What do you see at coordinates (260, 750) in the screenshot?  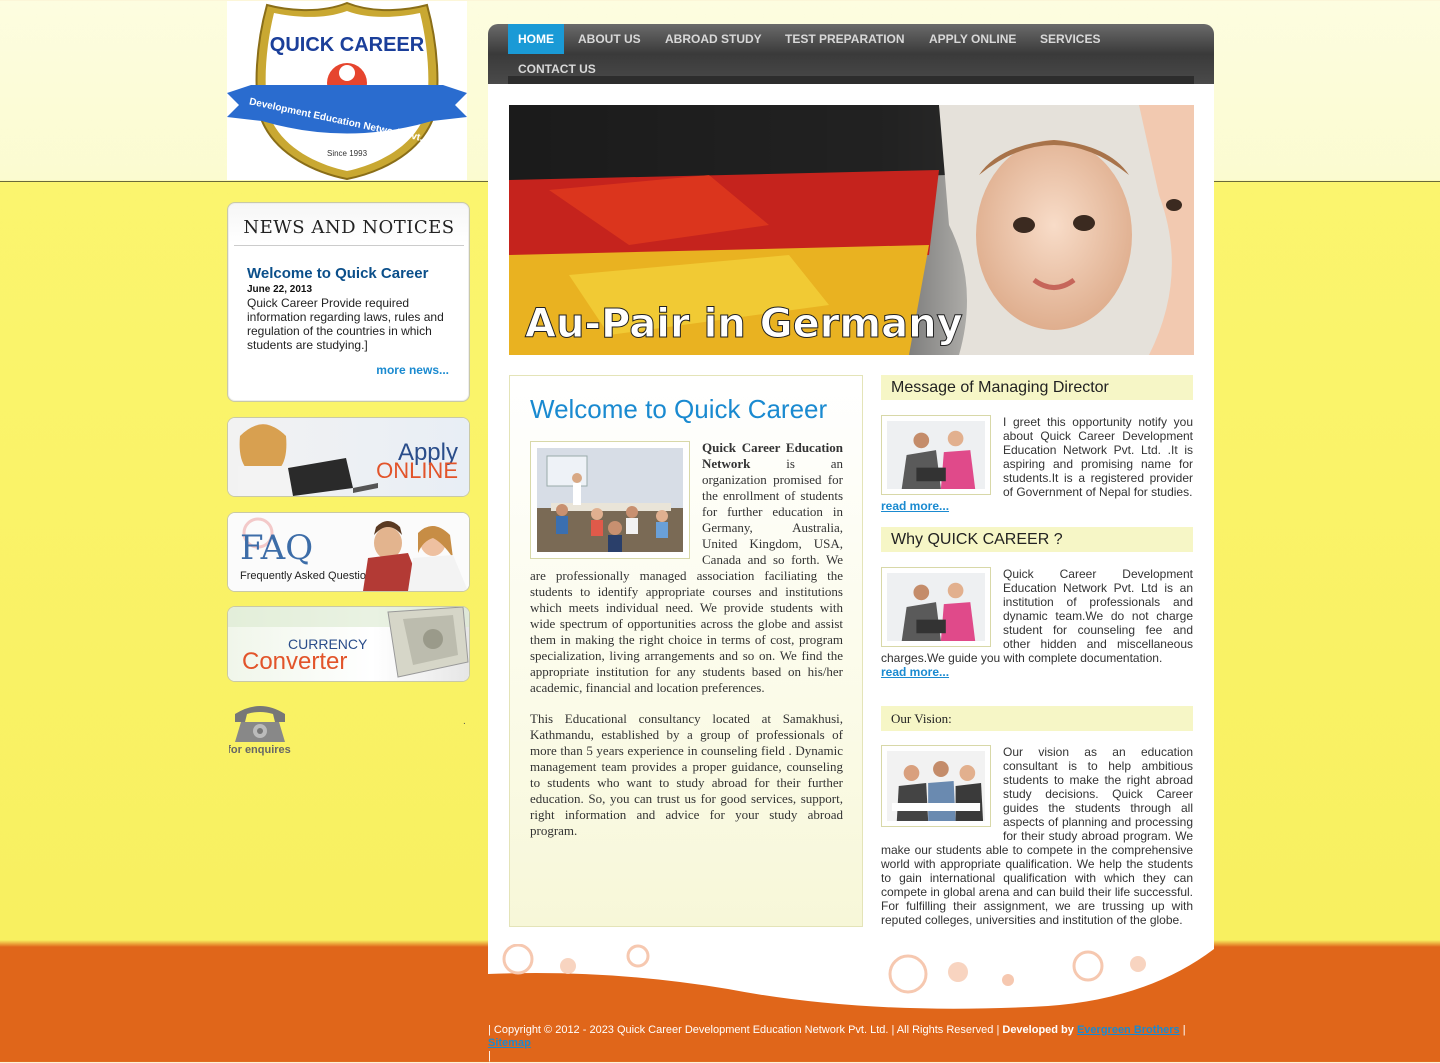 I see `enquiry-label: for enquires` at bounding box center [260, 750].